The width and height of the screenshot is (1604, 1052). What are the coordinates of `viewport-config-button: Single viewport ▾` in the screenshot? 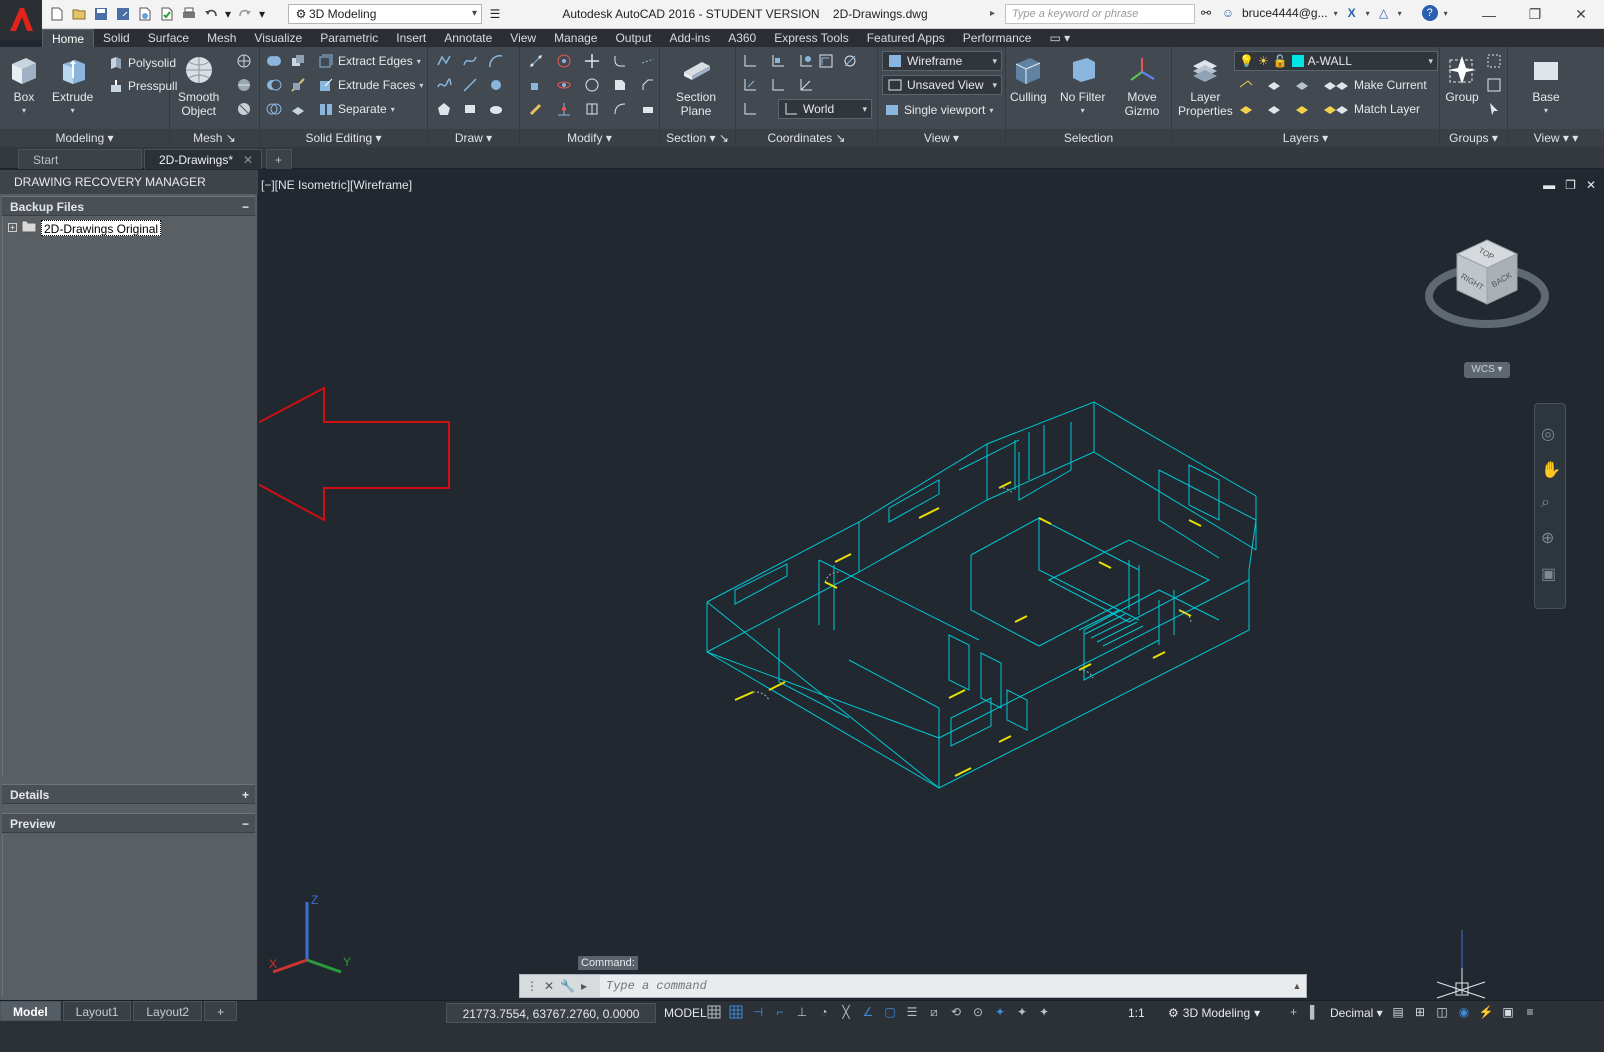 It's located at (938, 110).